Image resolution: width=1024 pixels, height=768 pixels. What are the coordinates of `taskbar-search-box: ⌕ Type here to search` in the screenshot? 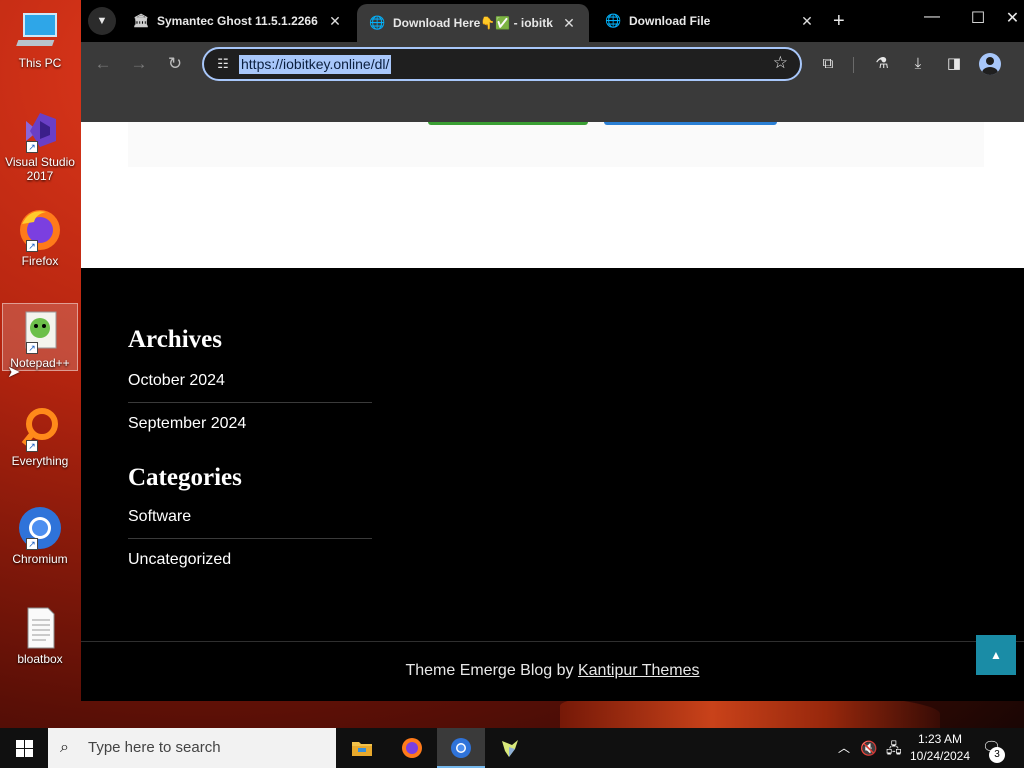 It's located at (192, 748).